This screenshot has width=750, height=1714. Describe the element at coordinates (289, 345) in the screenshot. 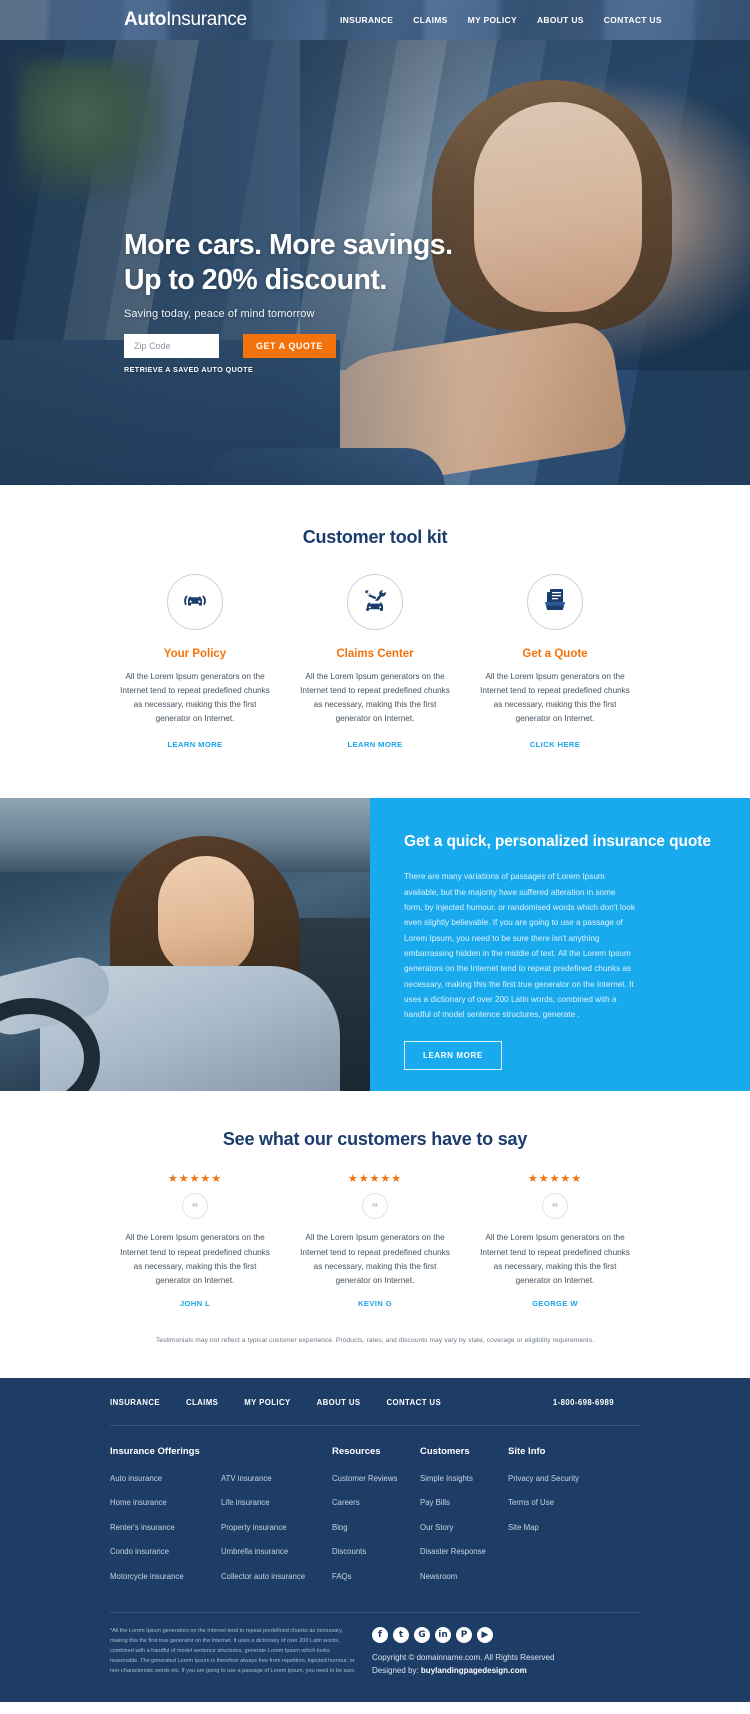

I see `get-a-quote-button: GET A QUOTE` at that location.